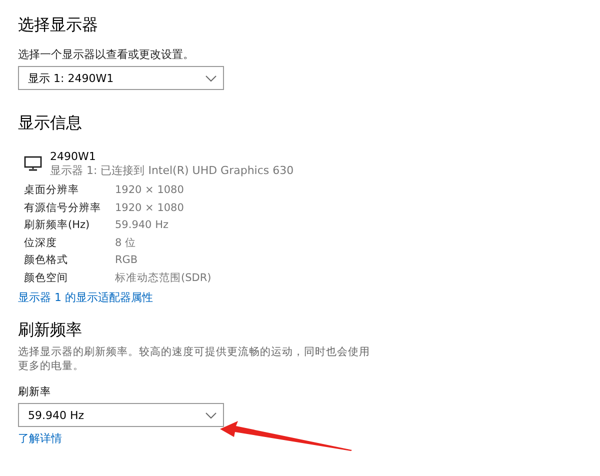 The width and height of the screenshot is (600, 476). What do you see at coordinates (57, 225) in the screenshot?
I see `info-label: 刷新频率(Hz)` at bounding box center [57, 225].